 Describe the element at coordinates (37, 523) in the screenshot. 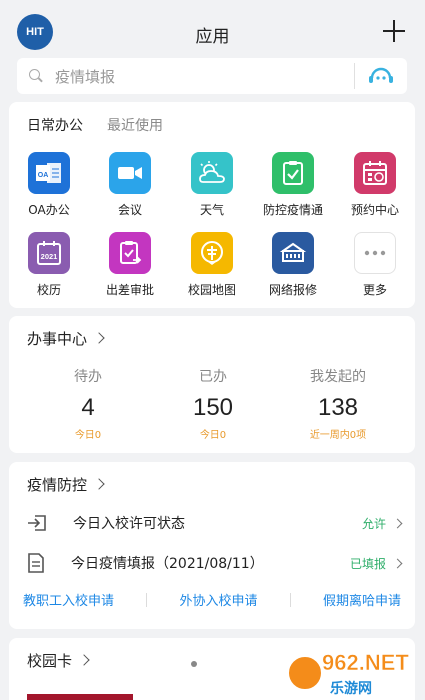

I see `sign-in-icon` at that location.